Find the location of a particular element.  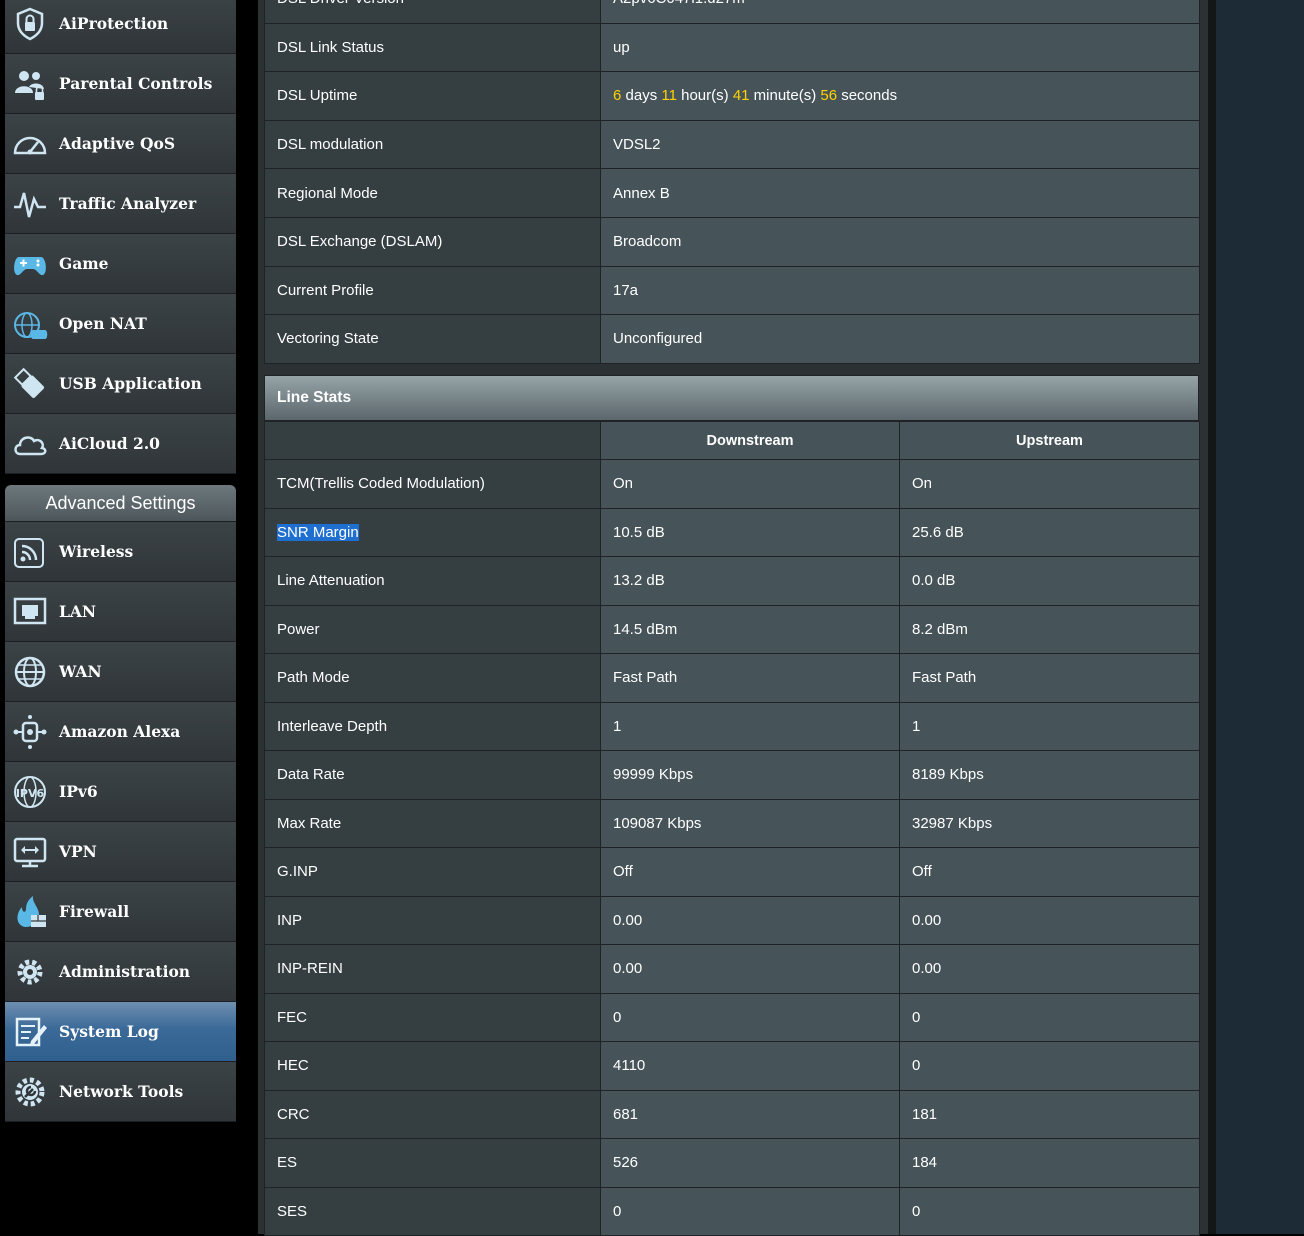

column-header-upstream: Upstream is located at coordinates (1049, 440).